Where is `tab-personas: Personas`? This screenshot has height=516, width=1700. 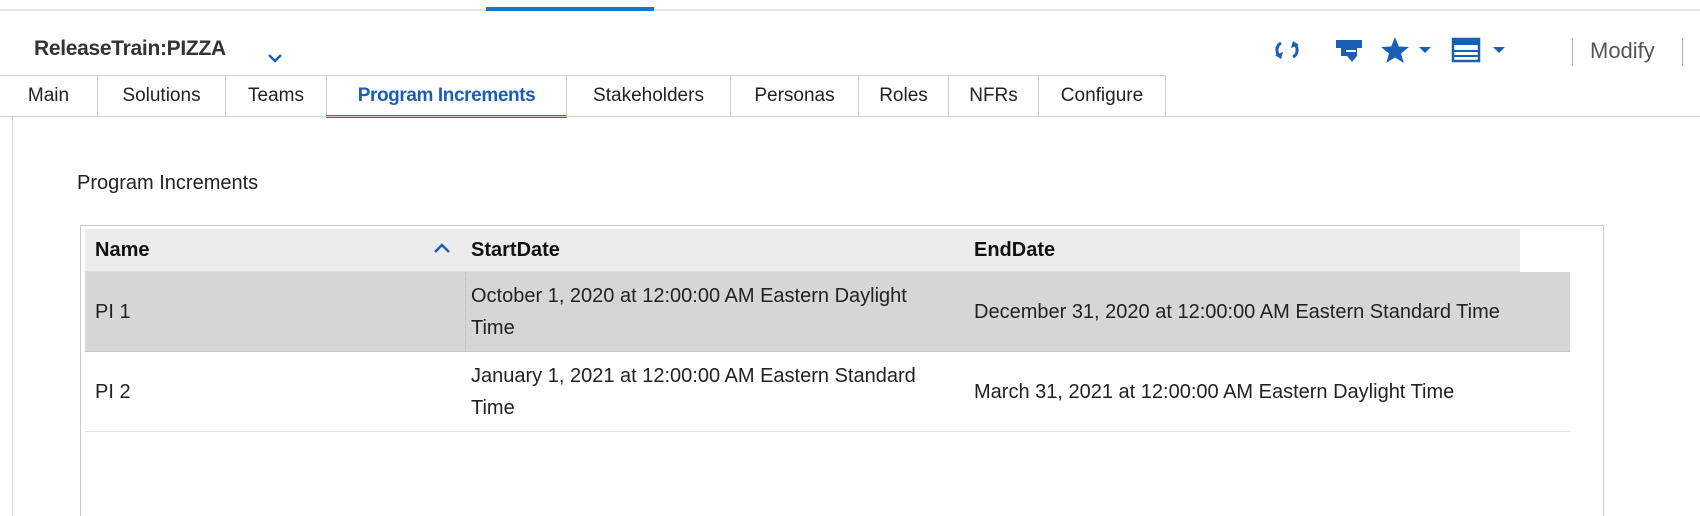
tab-personas: Personas is located at coordinates (794, 95).